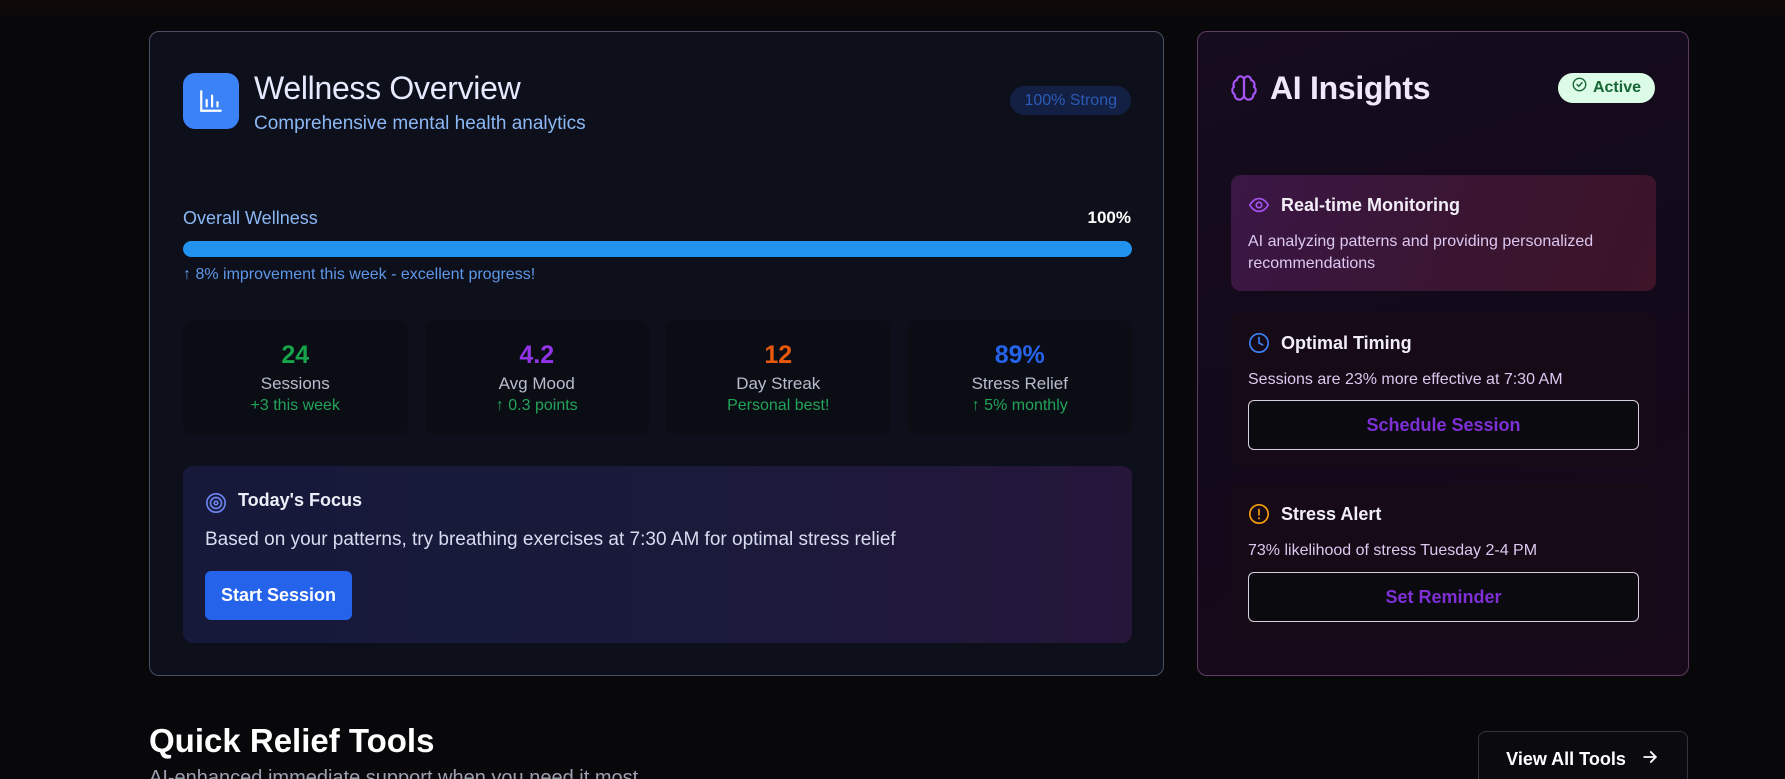  What do you see at coordinates (1393, 550) in the screenshot?
I see `insight-text: 73% likelihood of stress Tuesday 2-4 PM` at bounding box center [1393, 550].